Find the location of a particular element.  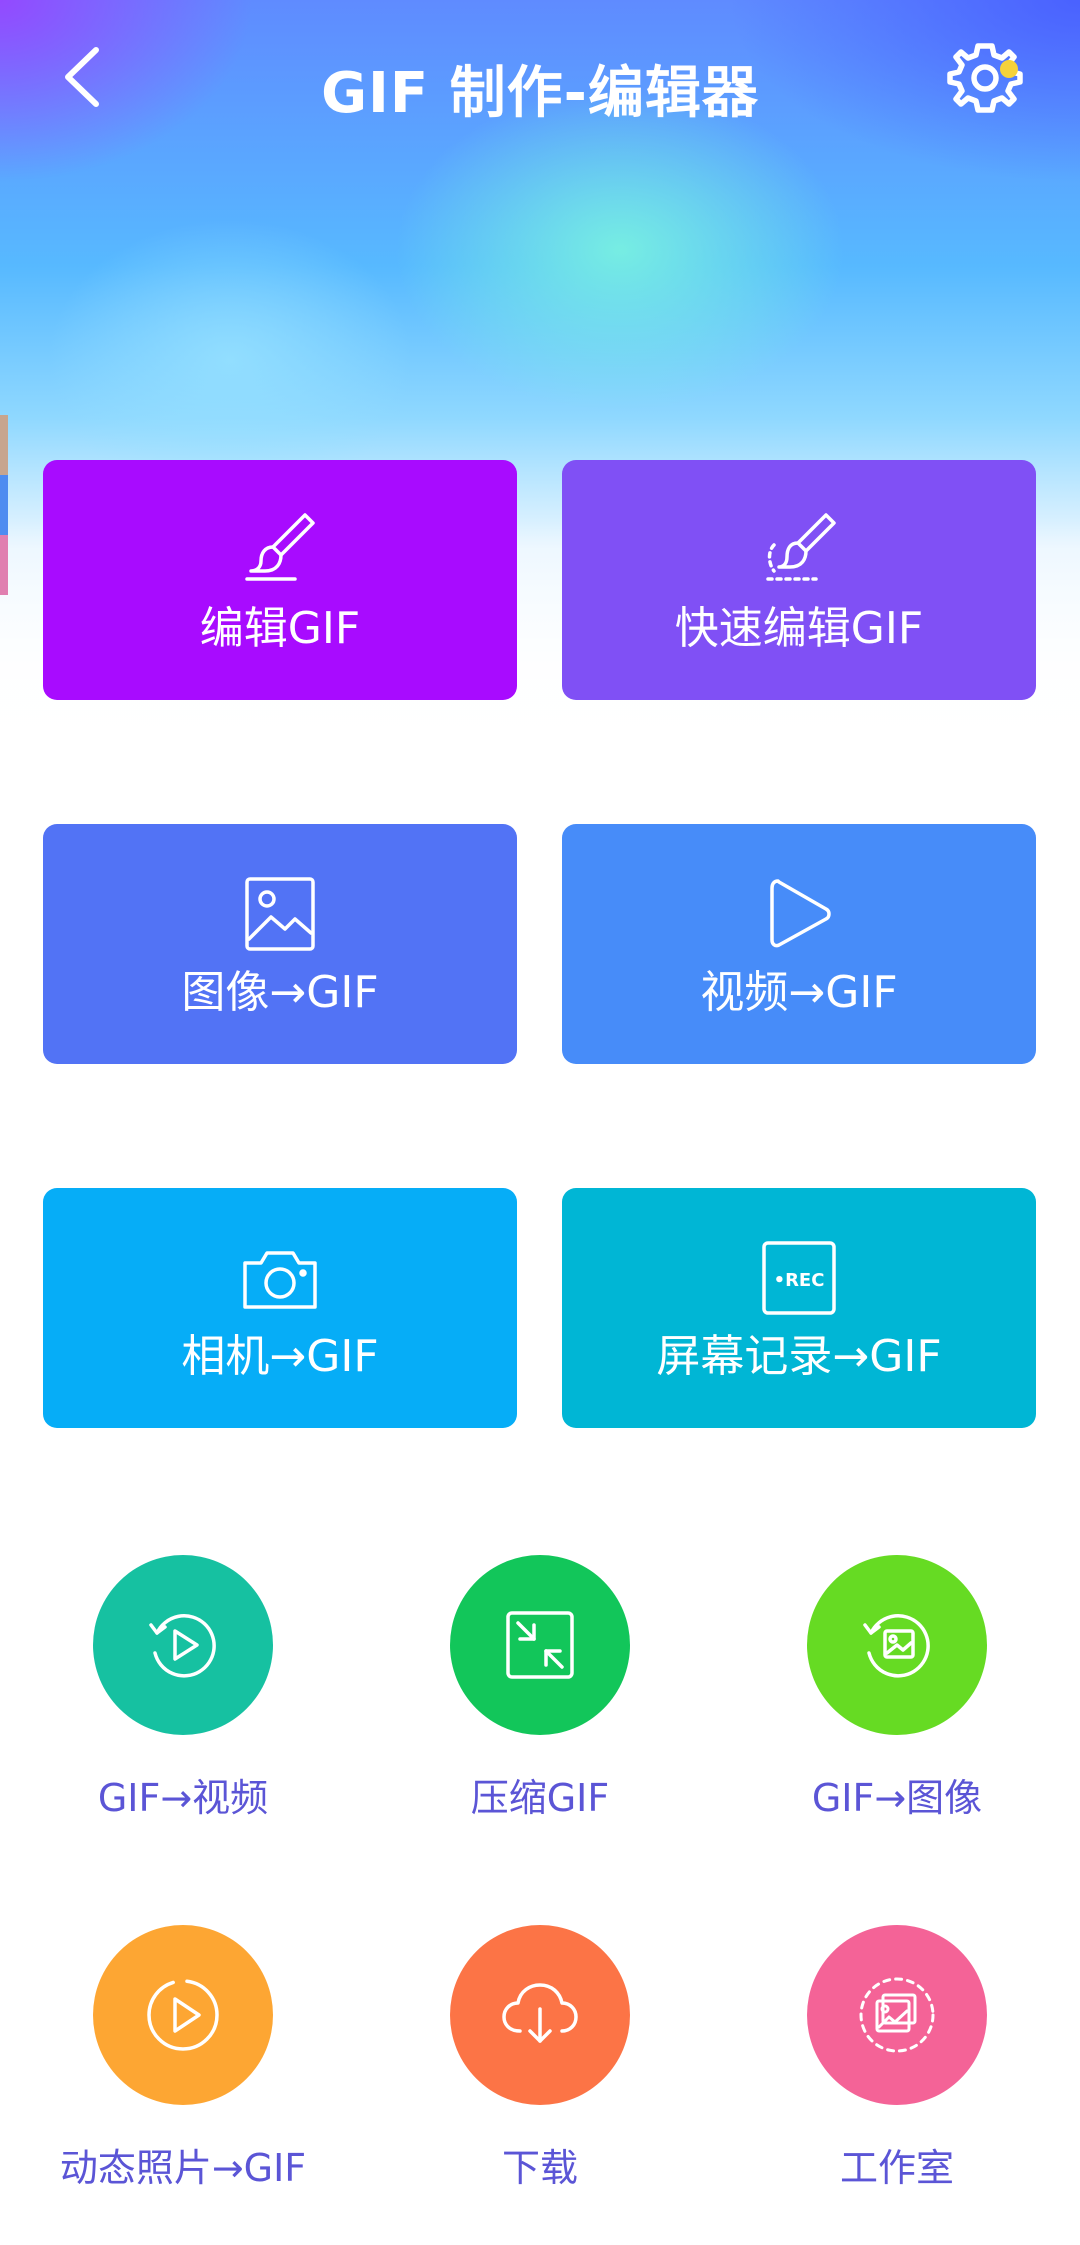

compress-icon is located at coordinates (540, 1645).